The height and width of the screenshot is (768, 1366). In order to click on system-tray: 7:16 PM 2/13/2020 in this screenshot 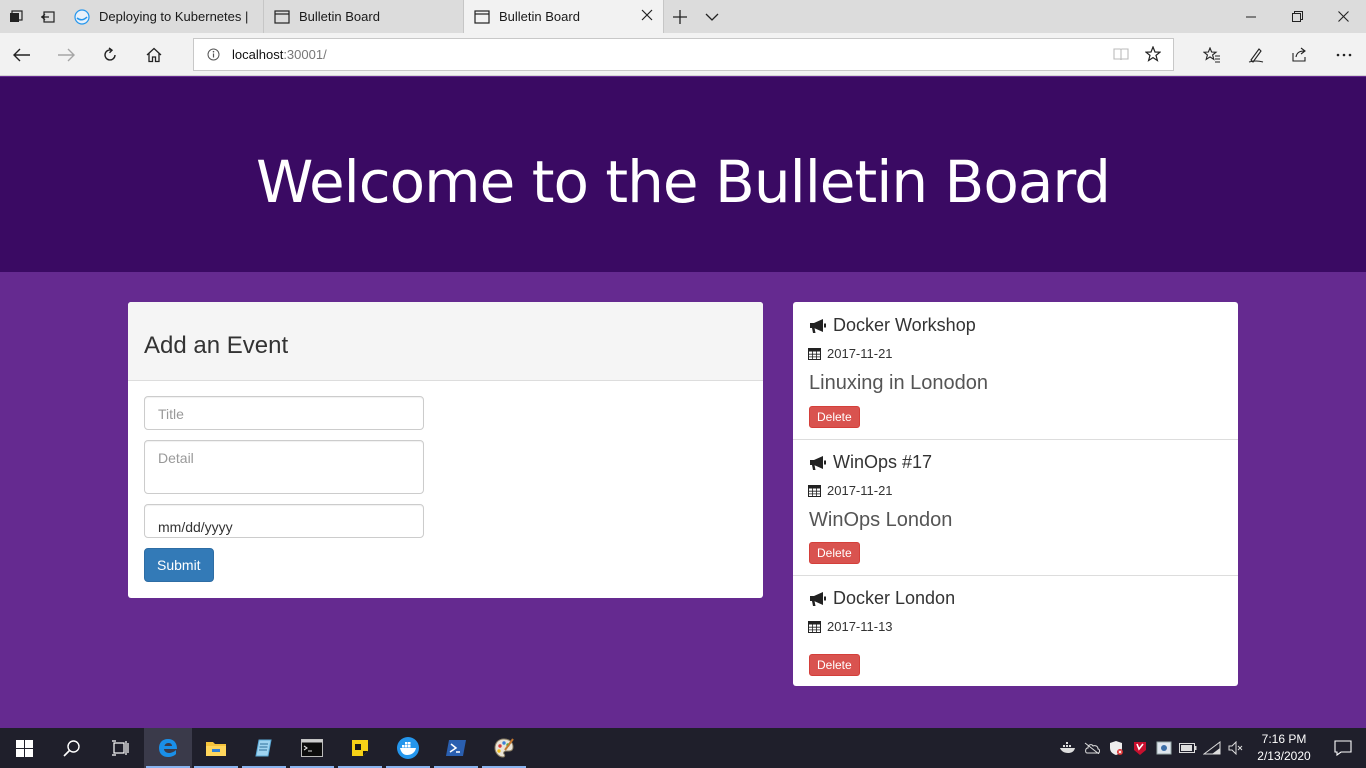, I will do `click(1211, 748)`.